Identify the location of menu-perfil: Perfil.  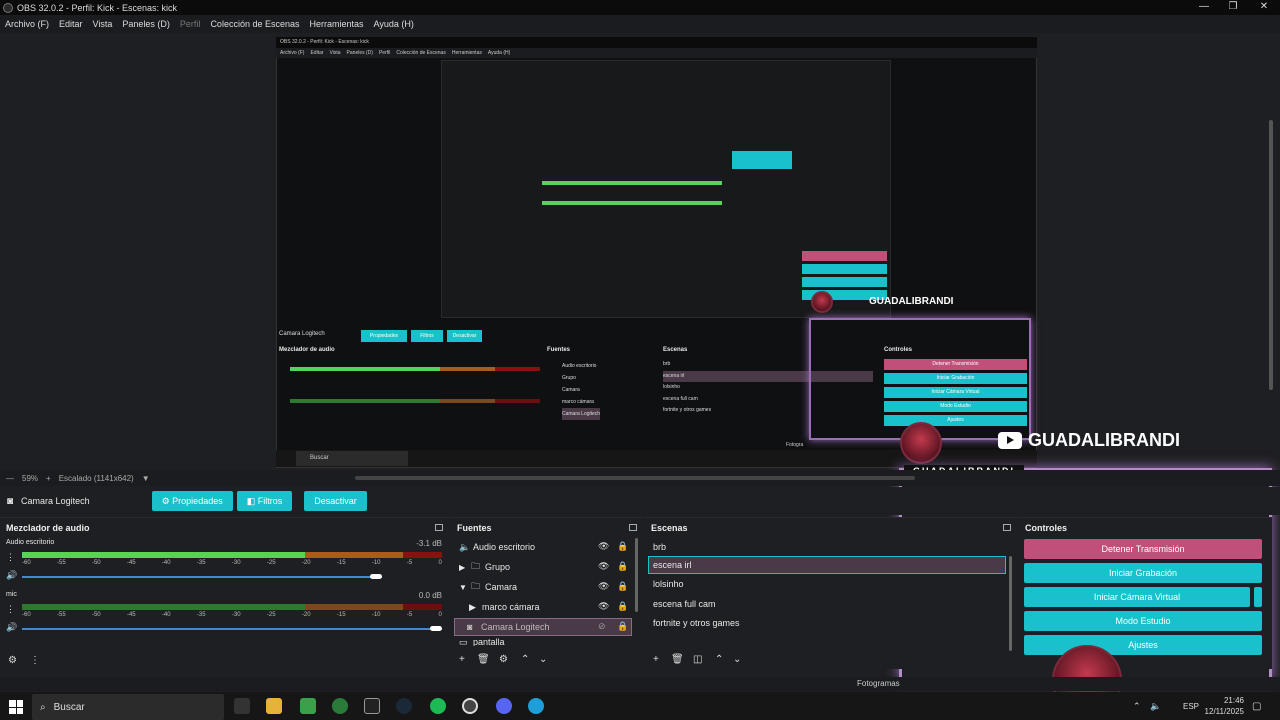
(190, 24).